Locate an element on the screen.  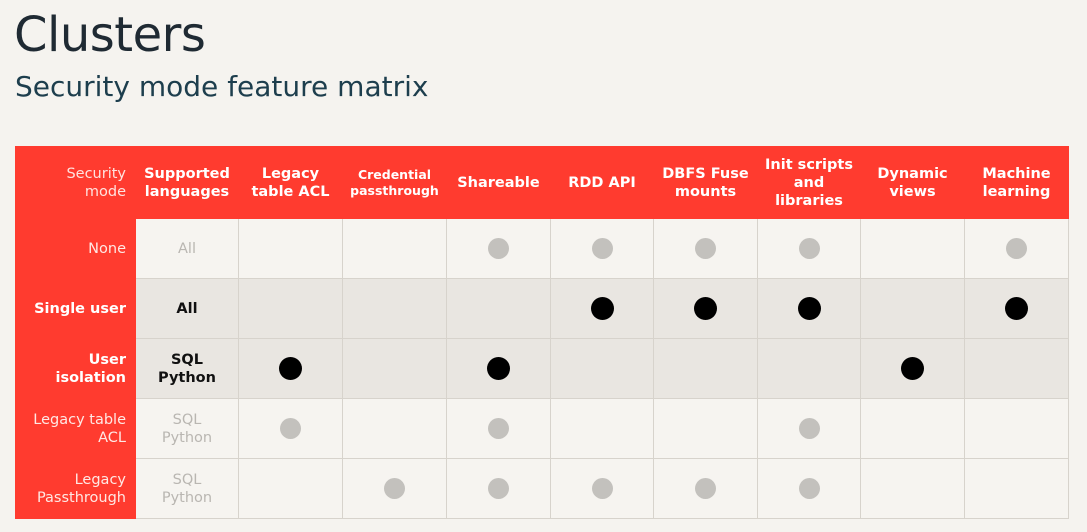
slide-subtitle: Security mode feature matrix is located at coordinates (222, 86).